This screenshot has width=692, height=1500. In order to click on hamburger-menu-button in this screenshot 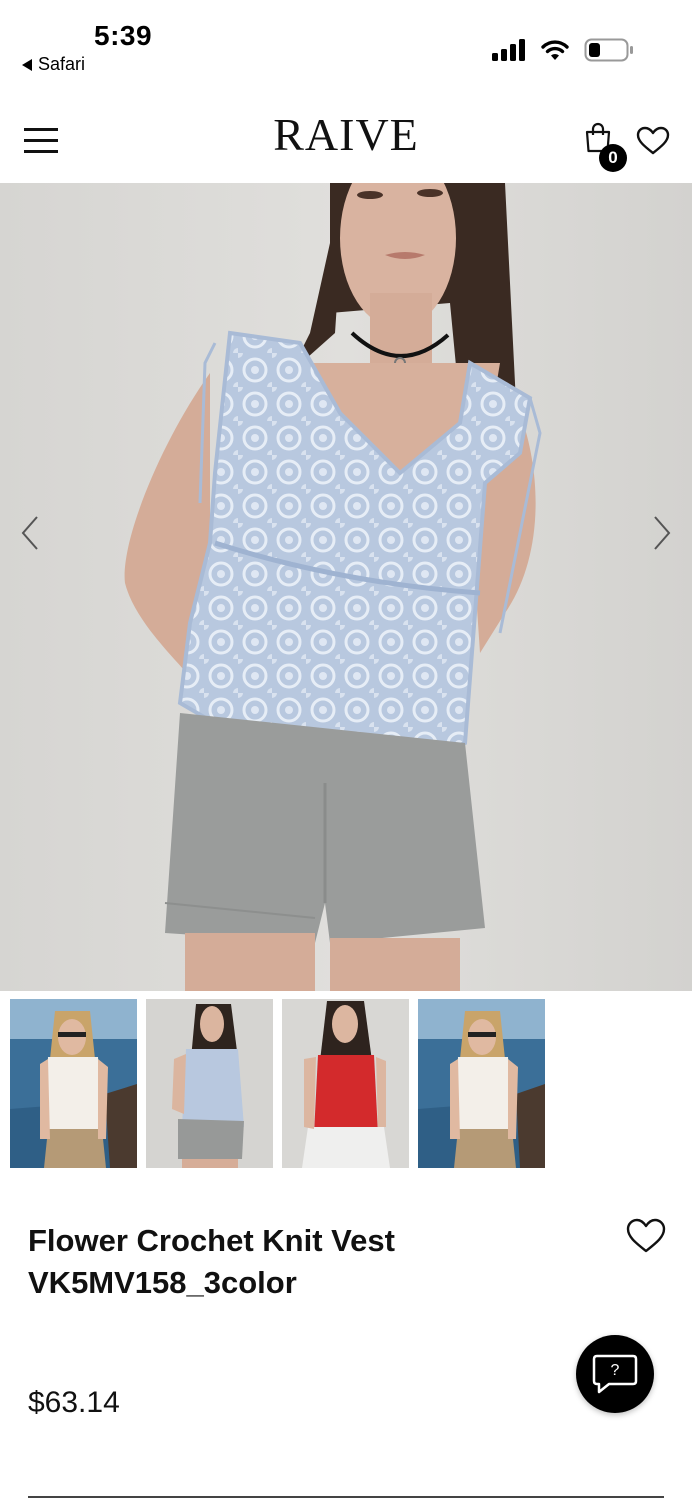, I will do `click(42, 140)`.